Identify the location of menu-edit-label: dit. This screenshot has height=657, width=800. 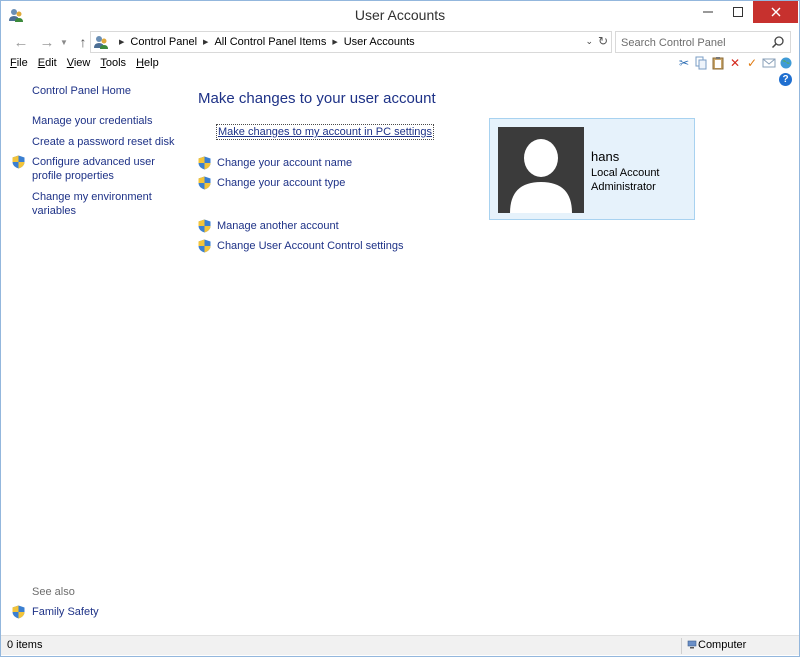
(51, 63).